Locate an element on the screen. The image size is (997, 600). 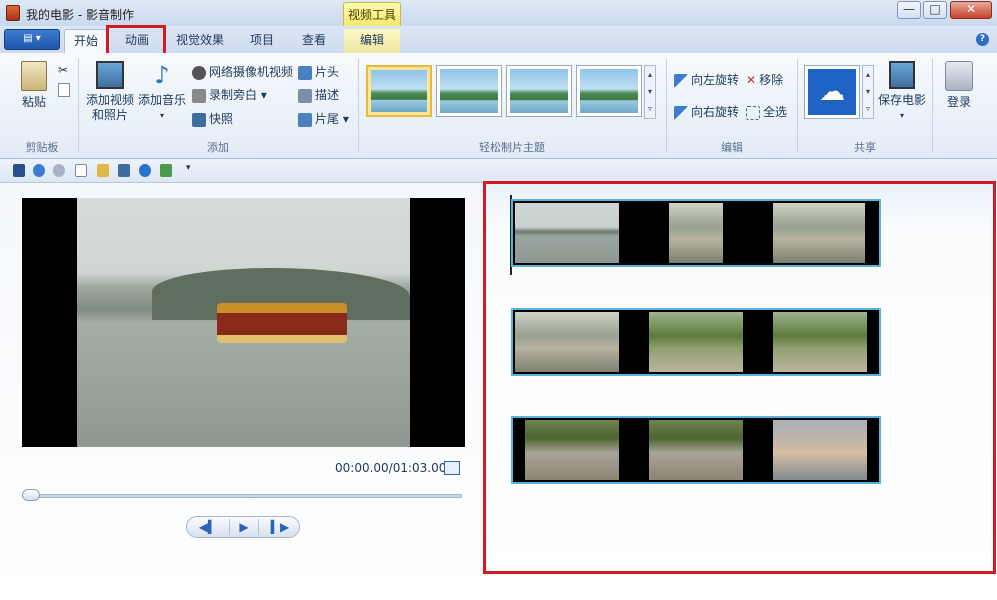
app-menu-button: ▤ ▾ is located at coordinates (32, 39).